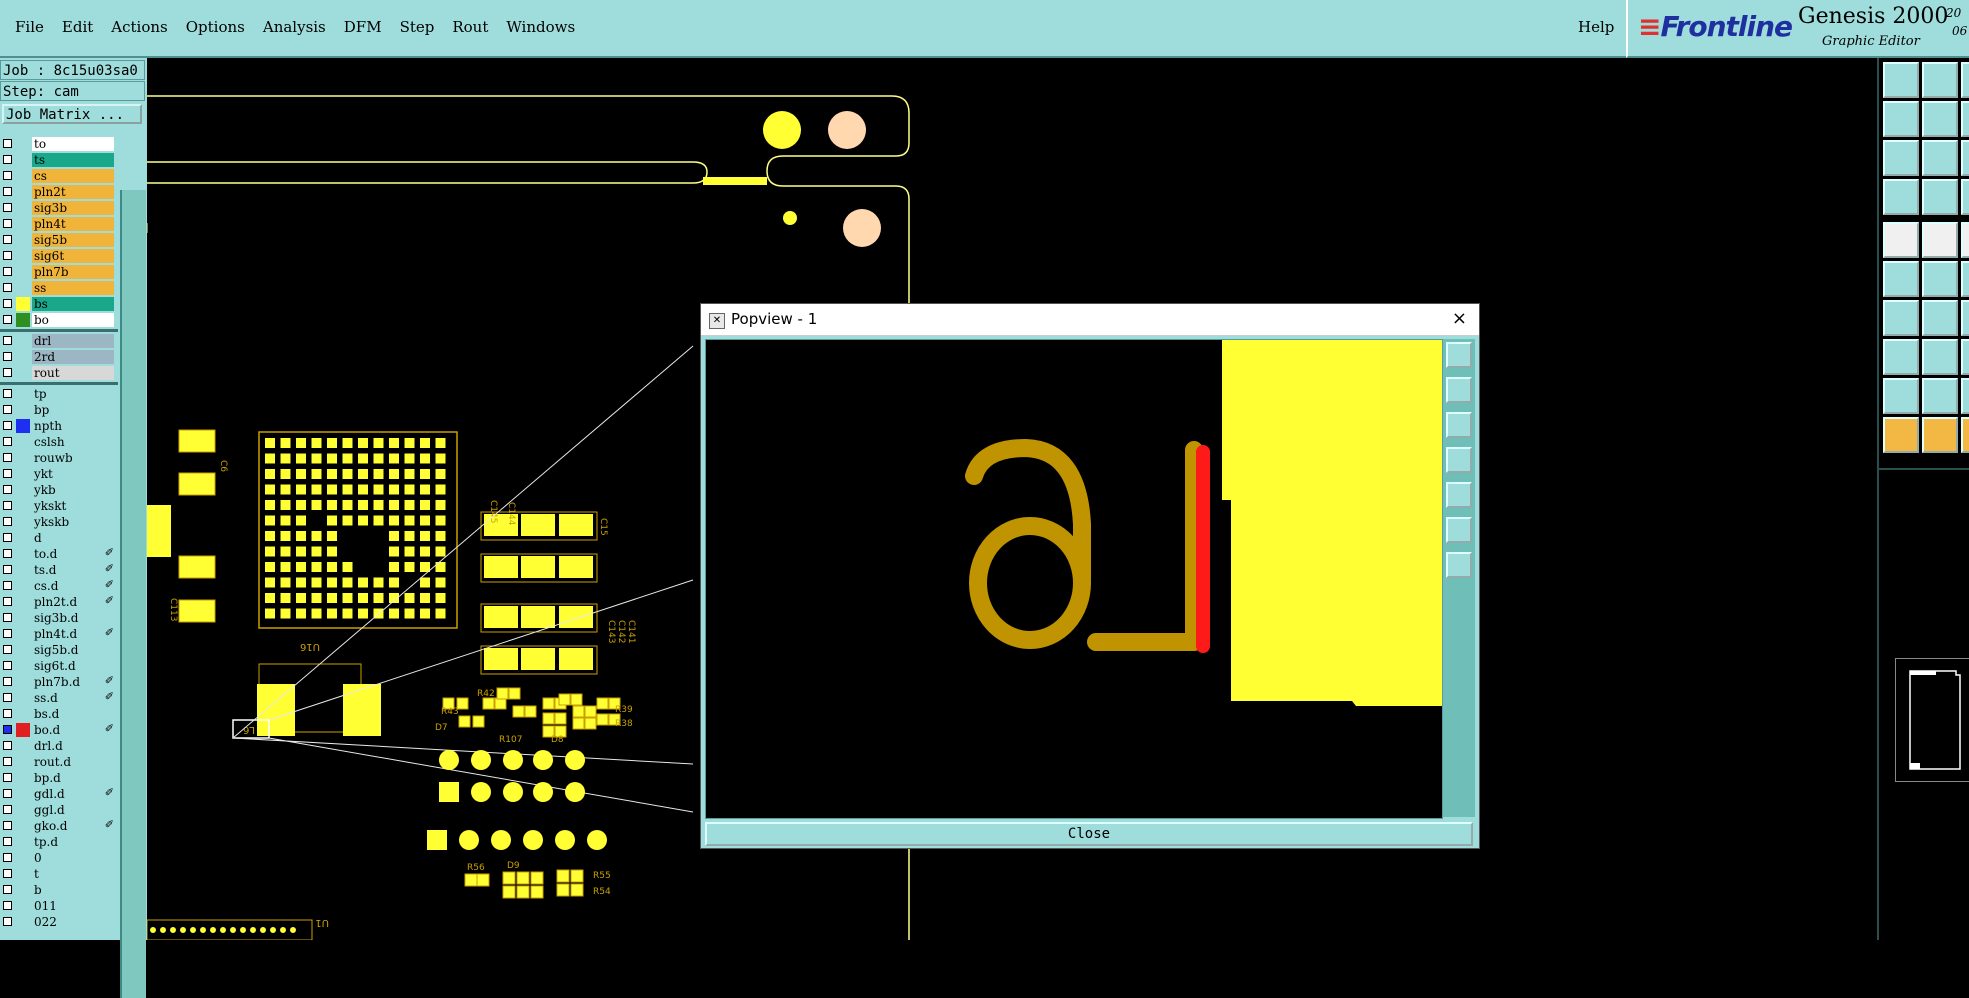 This screenshot has height=998, width=1969. I want to click on layer-name: npth, so click(73, 426).